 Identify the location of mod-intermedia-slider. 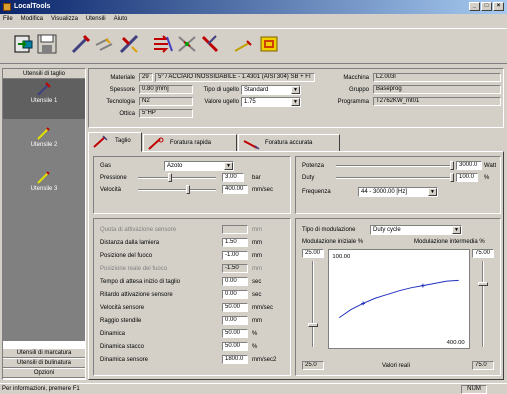
(483, 304).